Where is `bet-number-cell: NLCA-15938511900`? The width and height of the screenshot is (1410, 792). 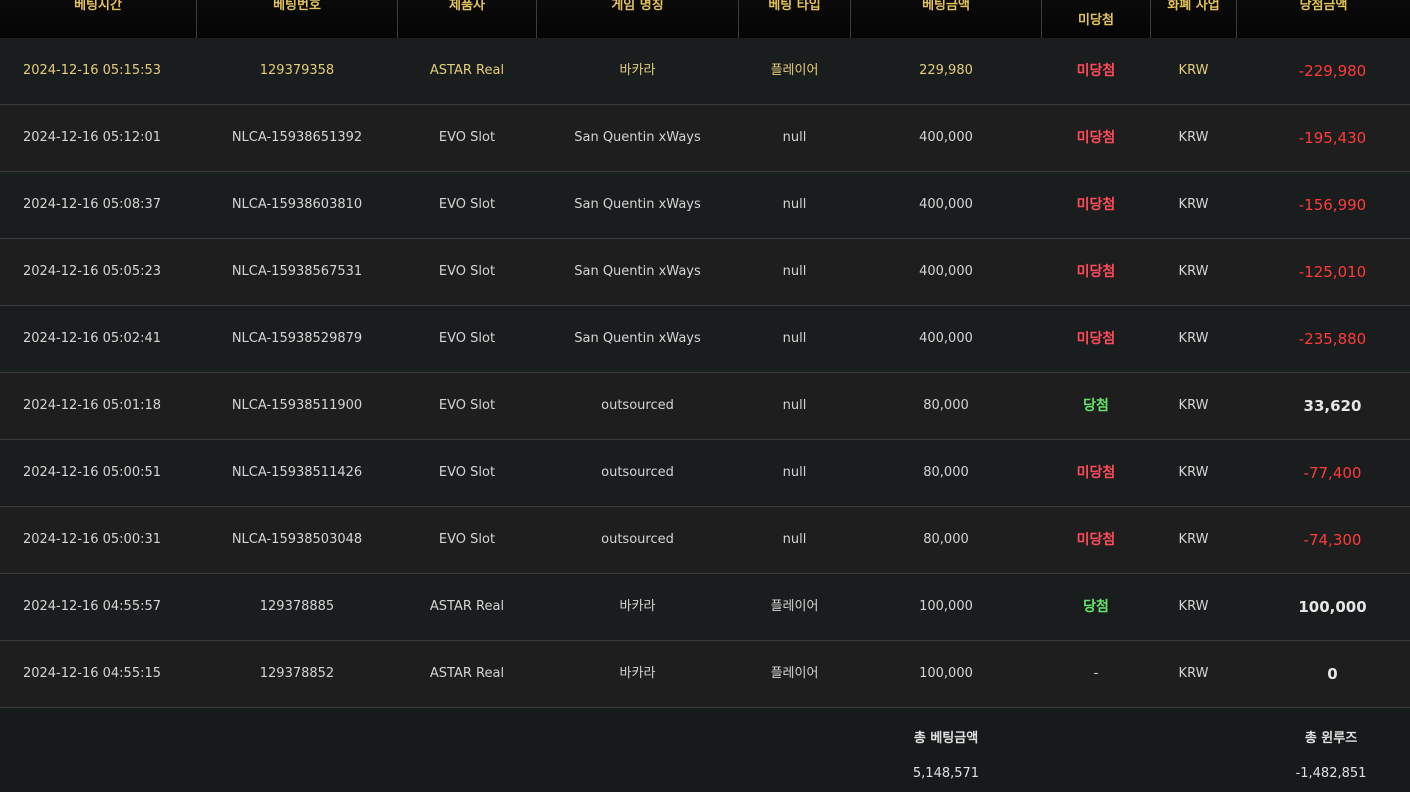
bet-number-cell: NLCA-15938511900 is located at coordinates (297, 405).